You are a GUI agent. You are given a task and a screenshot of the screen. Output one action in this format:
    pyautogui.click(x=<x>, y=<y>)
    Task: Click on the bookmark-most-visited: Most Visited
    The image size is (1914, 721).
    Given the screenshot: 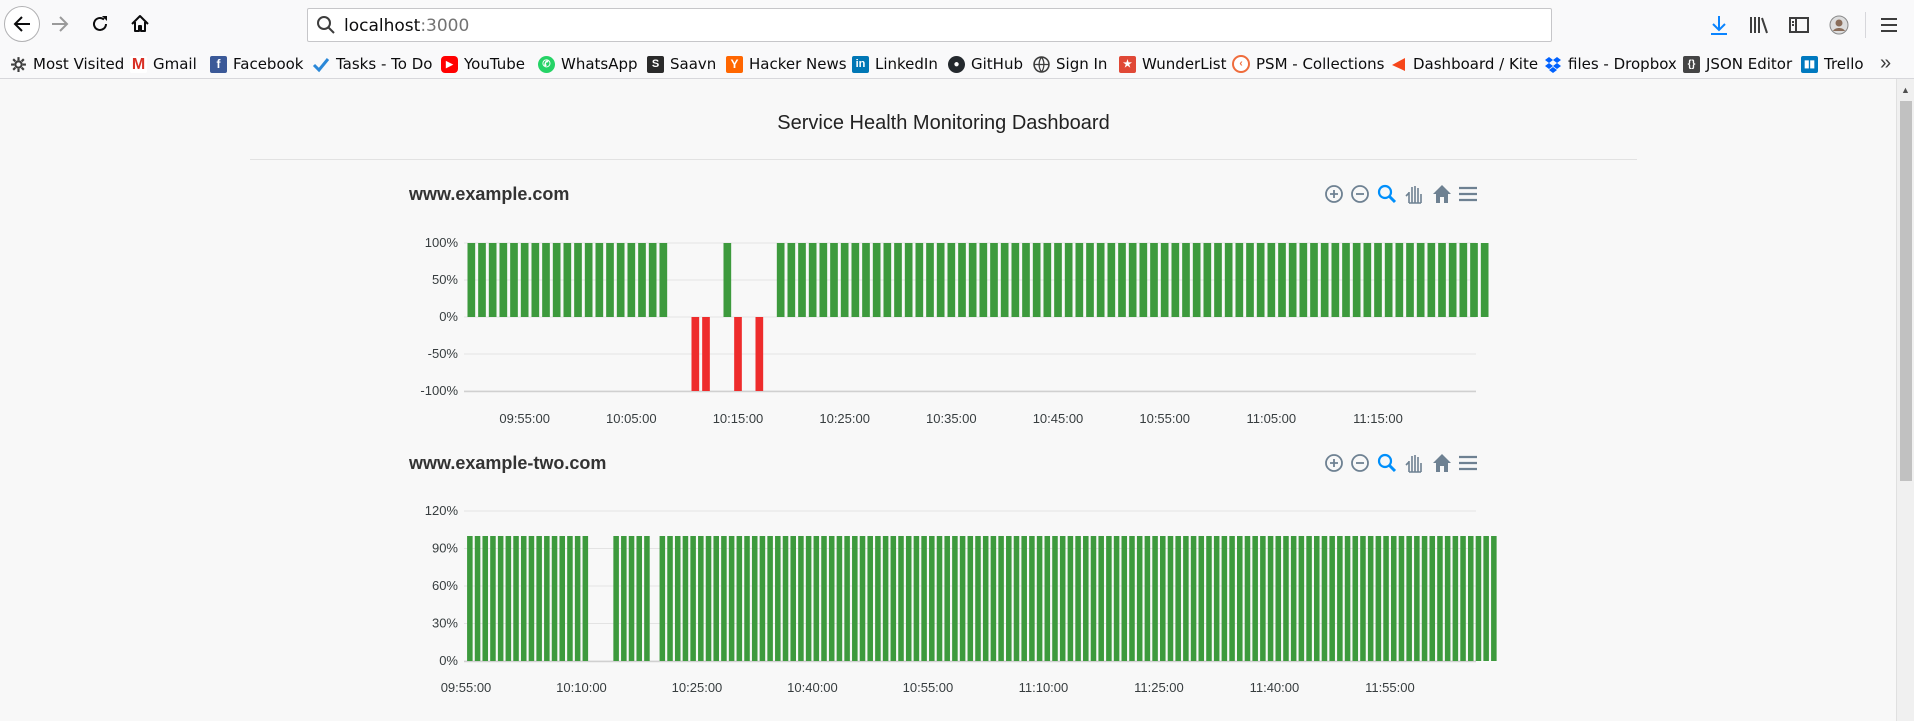 What is the action you would take?
    pyautogui.click(x=67, y=64)
    